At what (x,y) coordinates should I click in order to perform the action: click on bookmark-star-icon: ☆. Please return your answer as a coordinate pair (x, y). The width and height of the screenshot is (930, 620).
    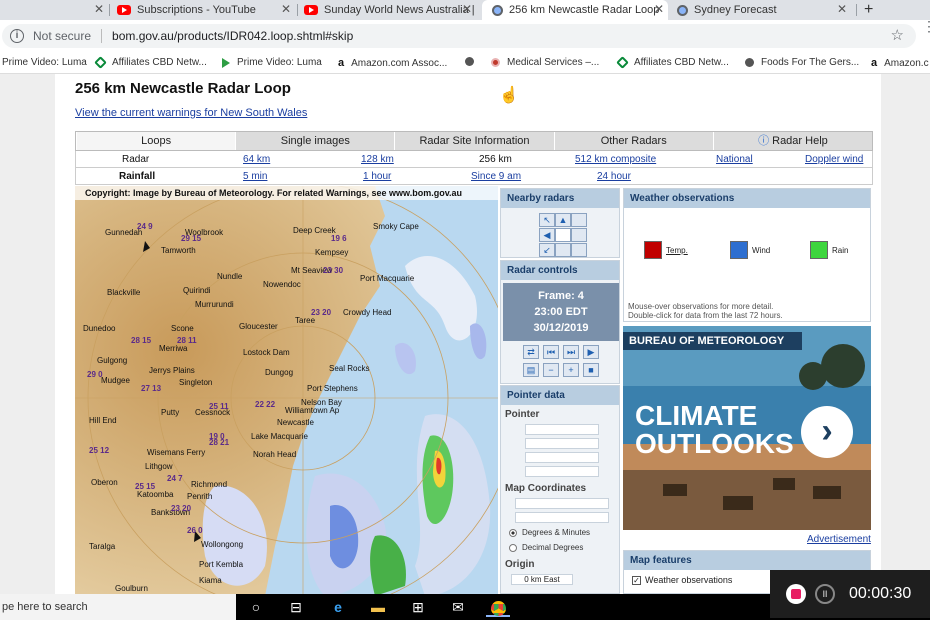
    Looking at the image, I should click on (897, 35).